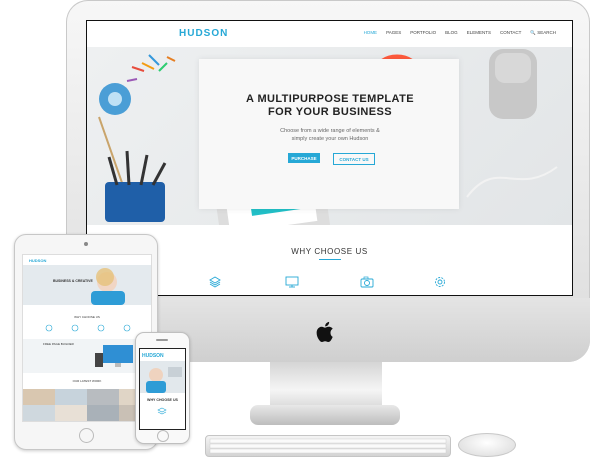 Image resolution: width=592 pixels, height=462 pixels. I want to click on camera-icon, so click(367, 282).